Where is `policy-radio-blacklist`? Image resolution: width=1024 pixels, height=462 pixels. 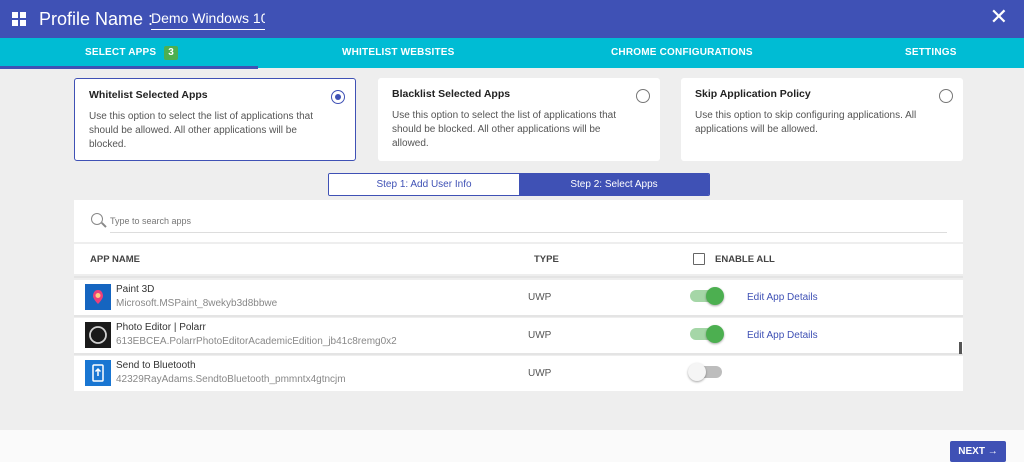
policy-radio-blacklist is located at coordinates (643, 96).